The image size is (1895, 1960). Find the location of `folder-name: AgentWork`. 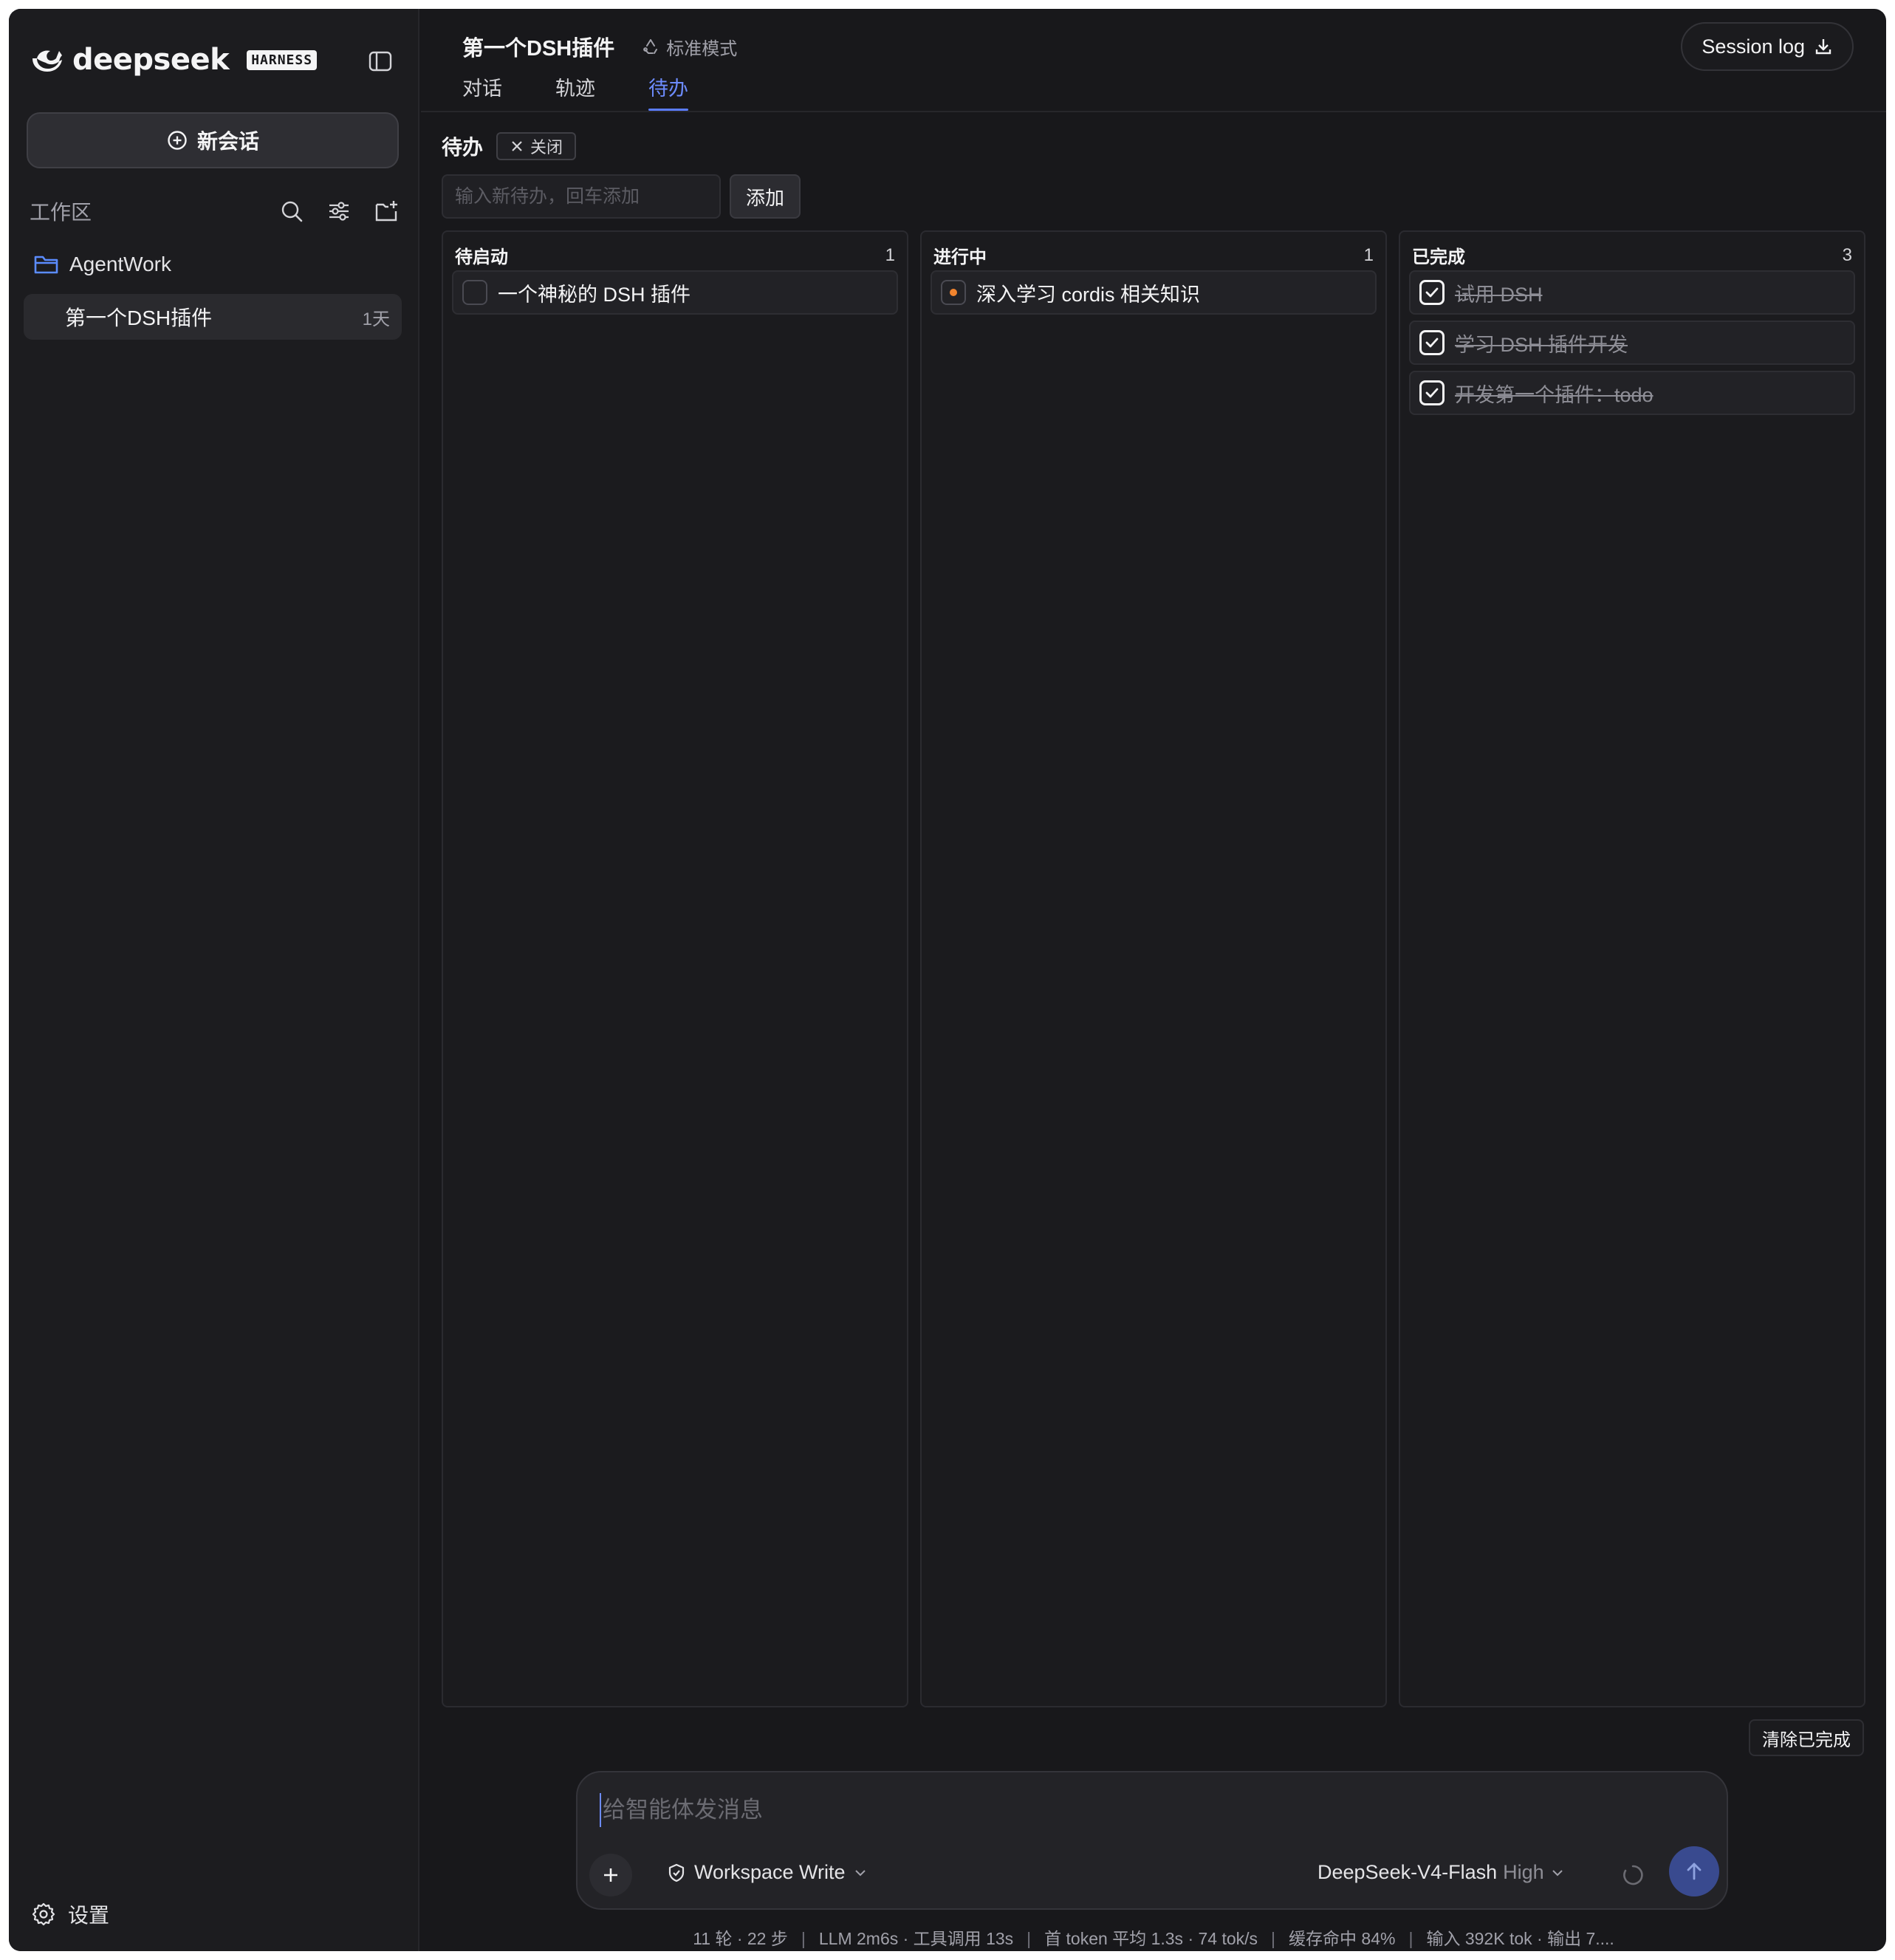

folder-name: AgentWork is located at coordinates (120, 264).